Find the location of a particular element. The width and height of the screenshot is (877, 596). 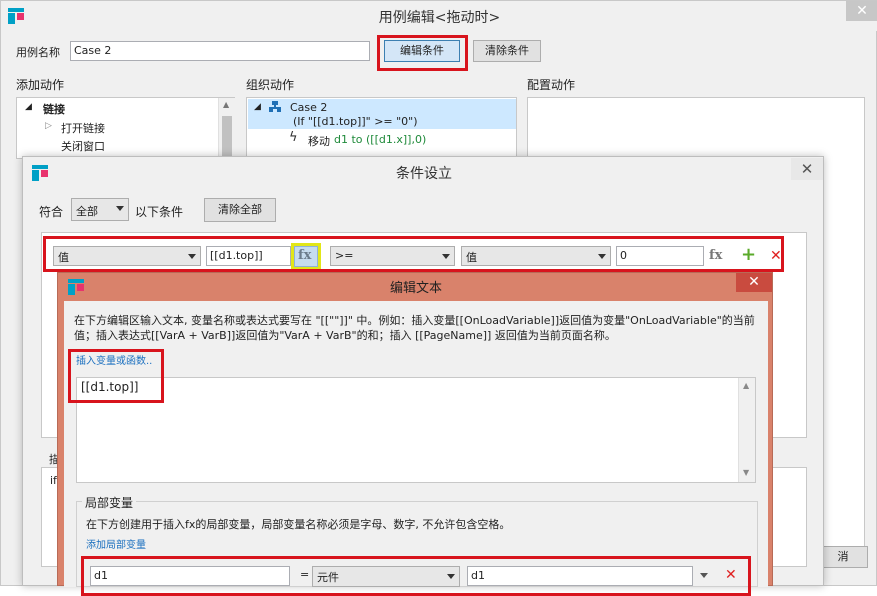

cancel-button: 消 is located at coordinates (843, 557).